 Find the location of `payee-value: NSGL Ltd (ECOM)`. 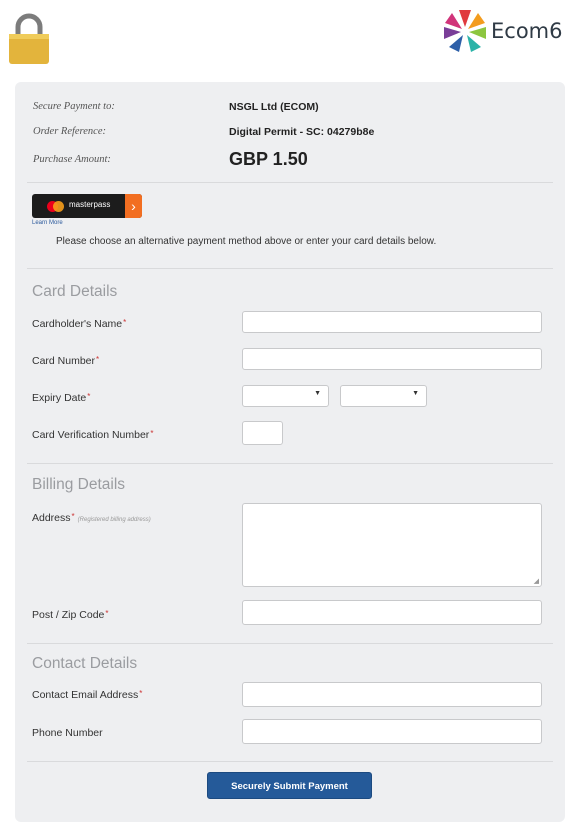

payee-value: NSGL Ltd (ECOM) is located at coordinates (274, 107).